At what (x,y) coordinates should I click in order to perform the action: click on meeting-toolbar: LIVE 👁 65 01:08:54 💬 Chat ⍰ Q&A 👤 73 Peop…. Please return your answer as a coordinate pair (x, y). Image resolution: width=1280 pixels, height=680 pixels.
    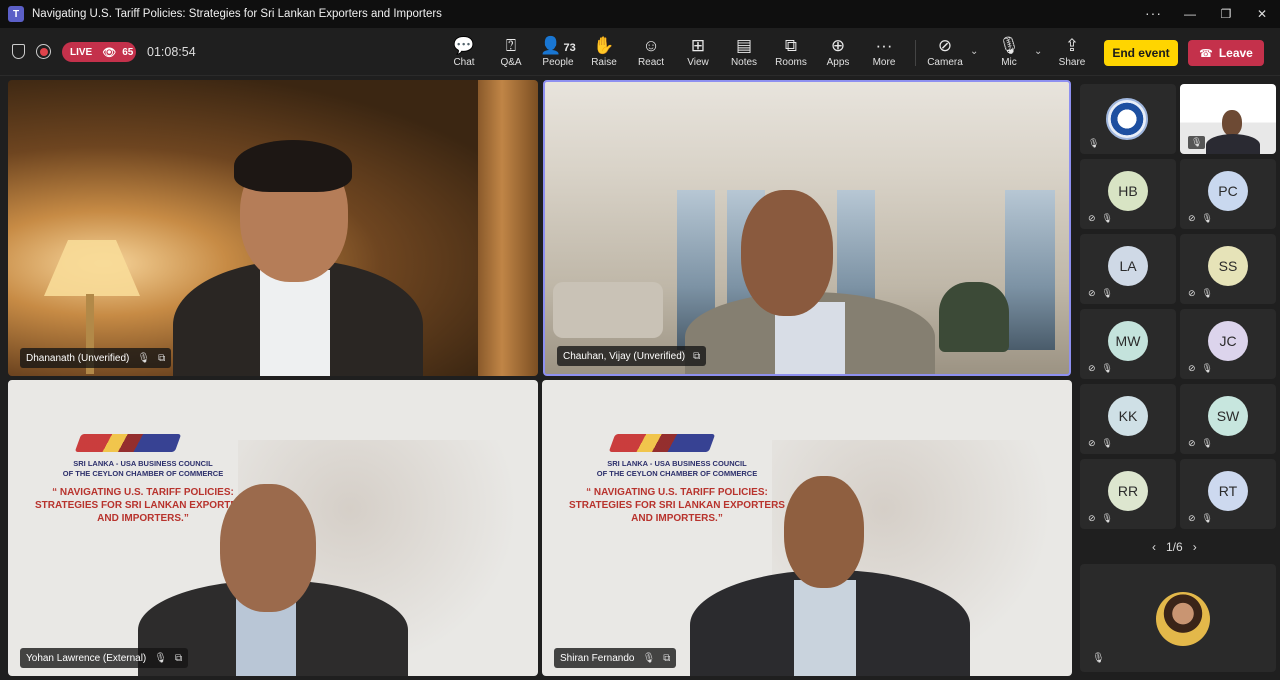
    Looking at the image, I should click on (640, 52).